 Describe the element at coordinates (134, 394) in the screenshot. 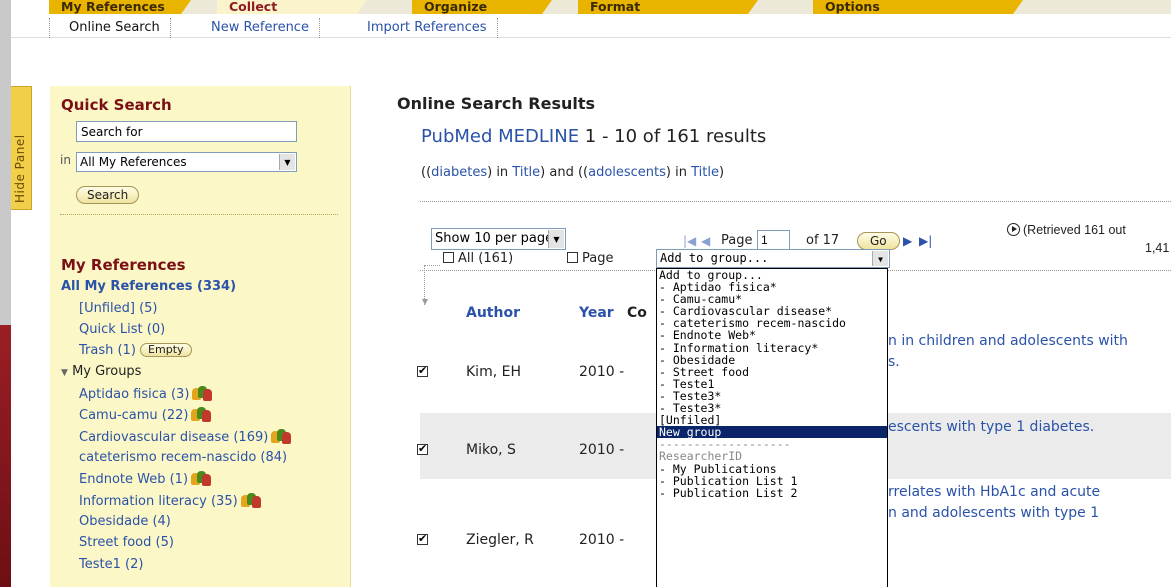

I see `group-label: Aptidao fisica (3)` at that location.